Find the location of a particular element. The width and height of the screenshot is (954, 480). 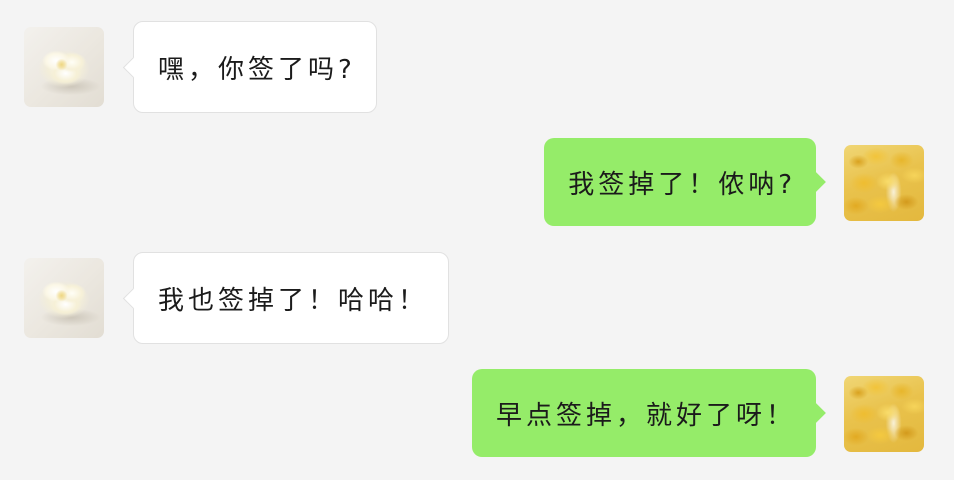

incoming-message-bubble: 我也签掉了！哈哈！ is located at coordinates (286, 298).